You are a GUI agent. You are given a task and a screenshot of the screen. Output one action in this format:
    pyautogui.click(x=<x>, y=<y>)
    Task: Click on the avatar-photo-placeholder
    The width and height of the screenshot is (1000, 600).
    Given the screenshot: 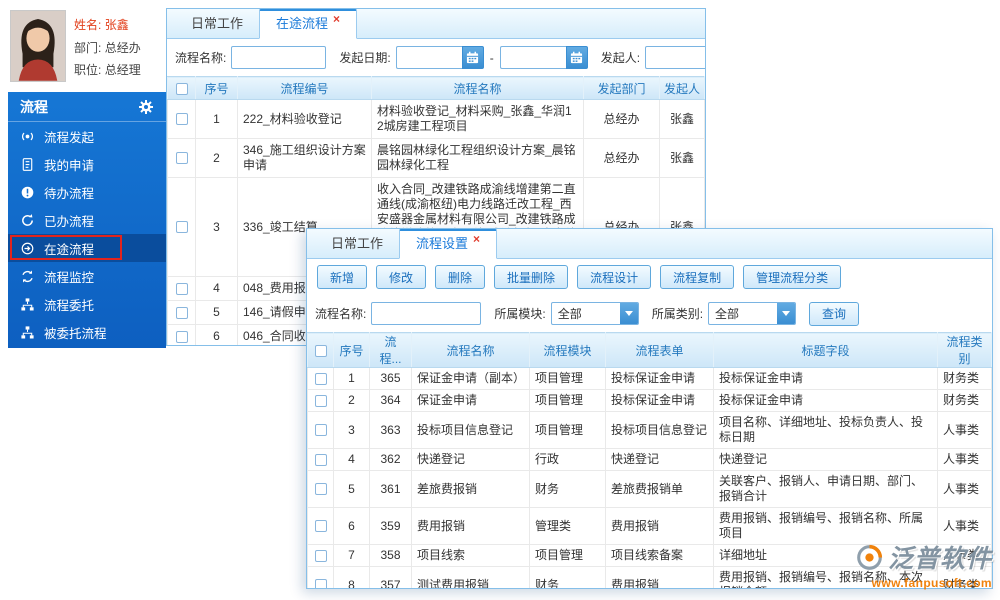 What is the action you would take?
    pyautogui.click(x=38, y=46)
    